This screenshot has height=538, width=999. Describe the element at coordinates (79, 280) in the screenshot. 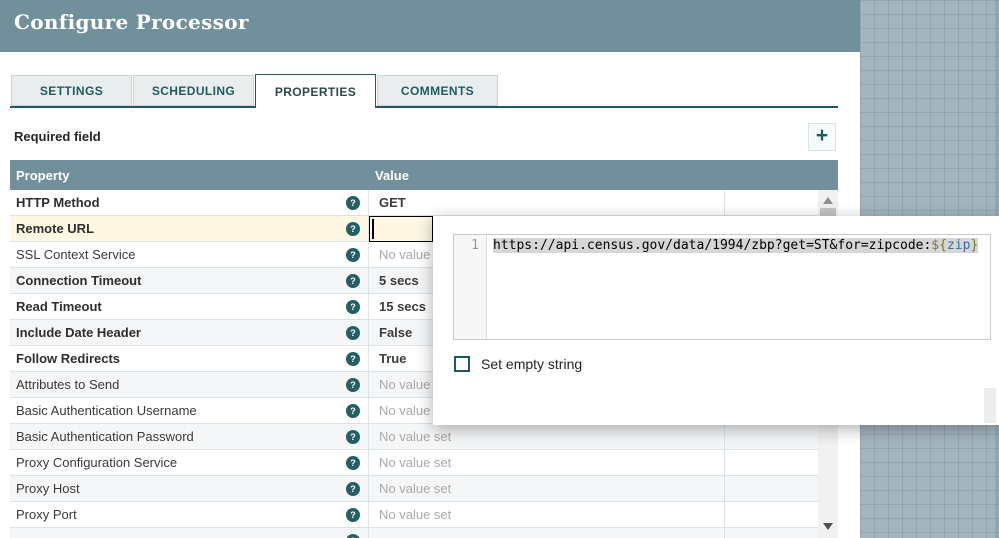

I see `property-name: Connection Timeout` at that location.